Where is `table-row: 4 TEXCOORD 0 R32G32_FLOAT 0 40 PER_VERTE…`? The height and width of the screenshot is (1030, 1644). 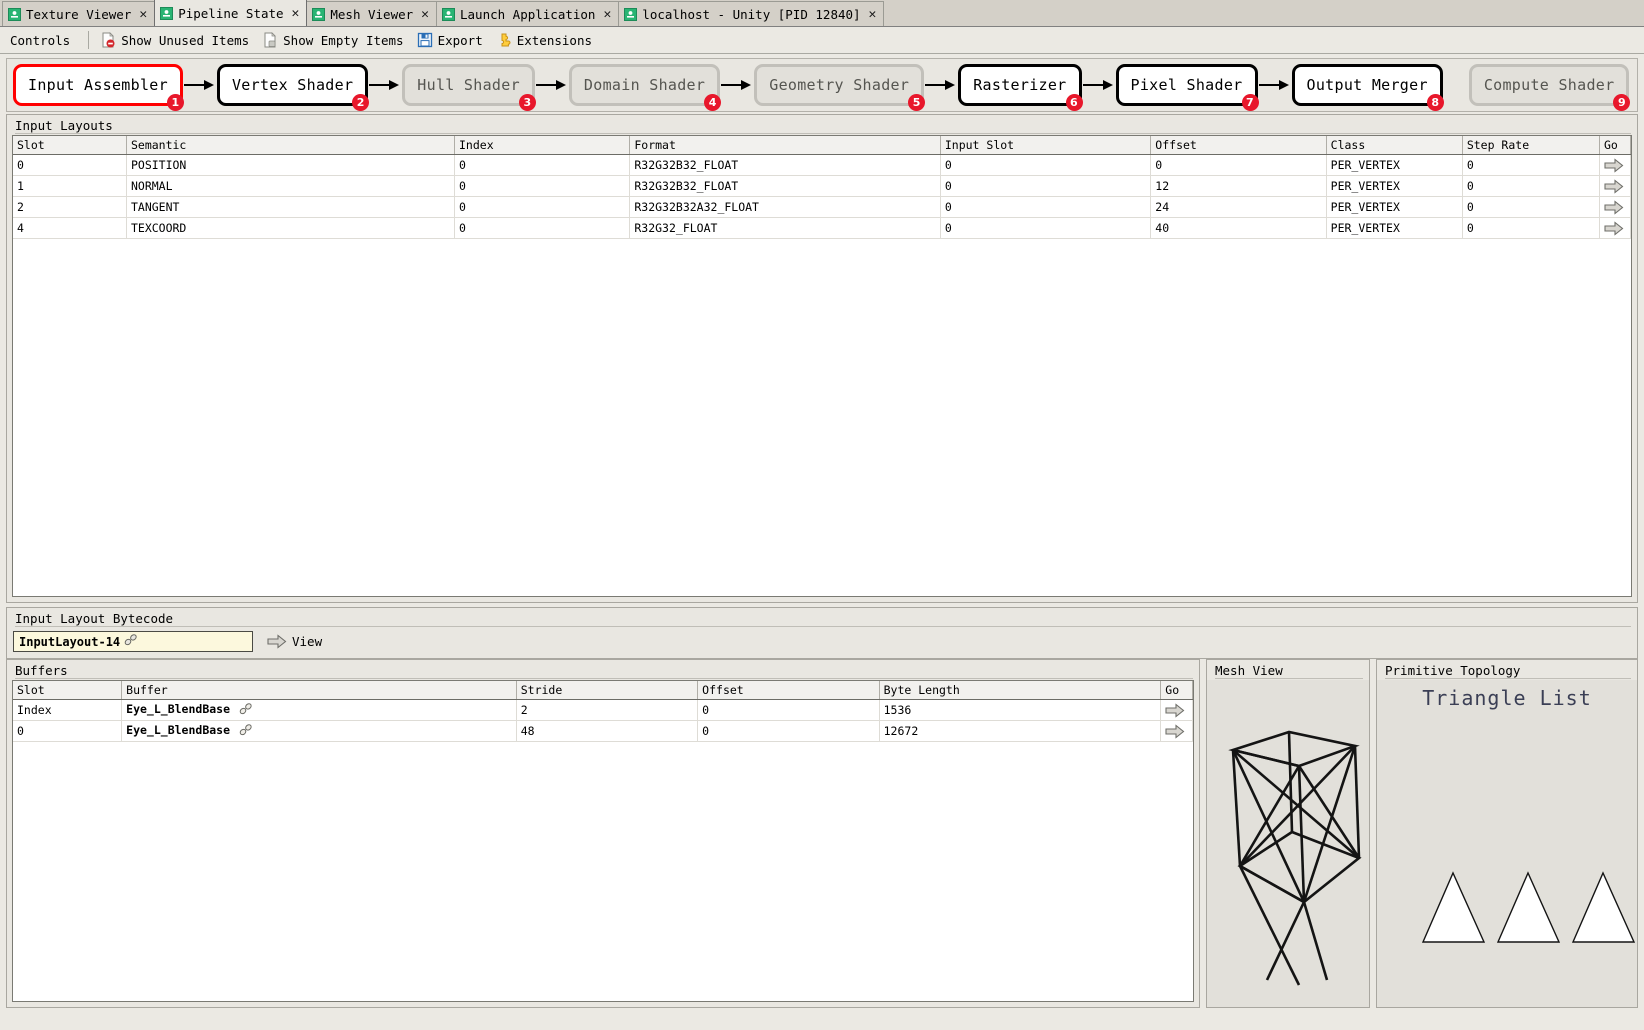
table-row: 4 TEXCOORD 0 R32G32_FLOAT 0 40 PER_VERTE… is located at coordinates (822, 228).